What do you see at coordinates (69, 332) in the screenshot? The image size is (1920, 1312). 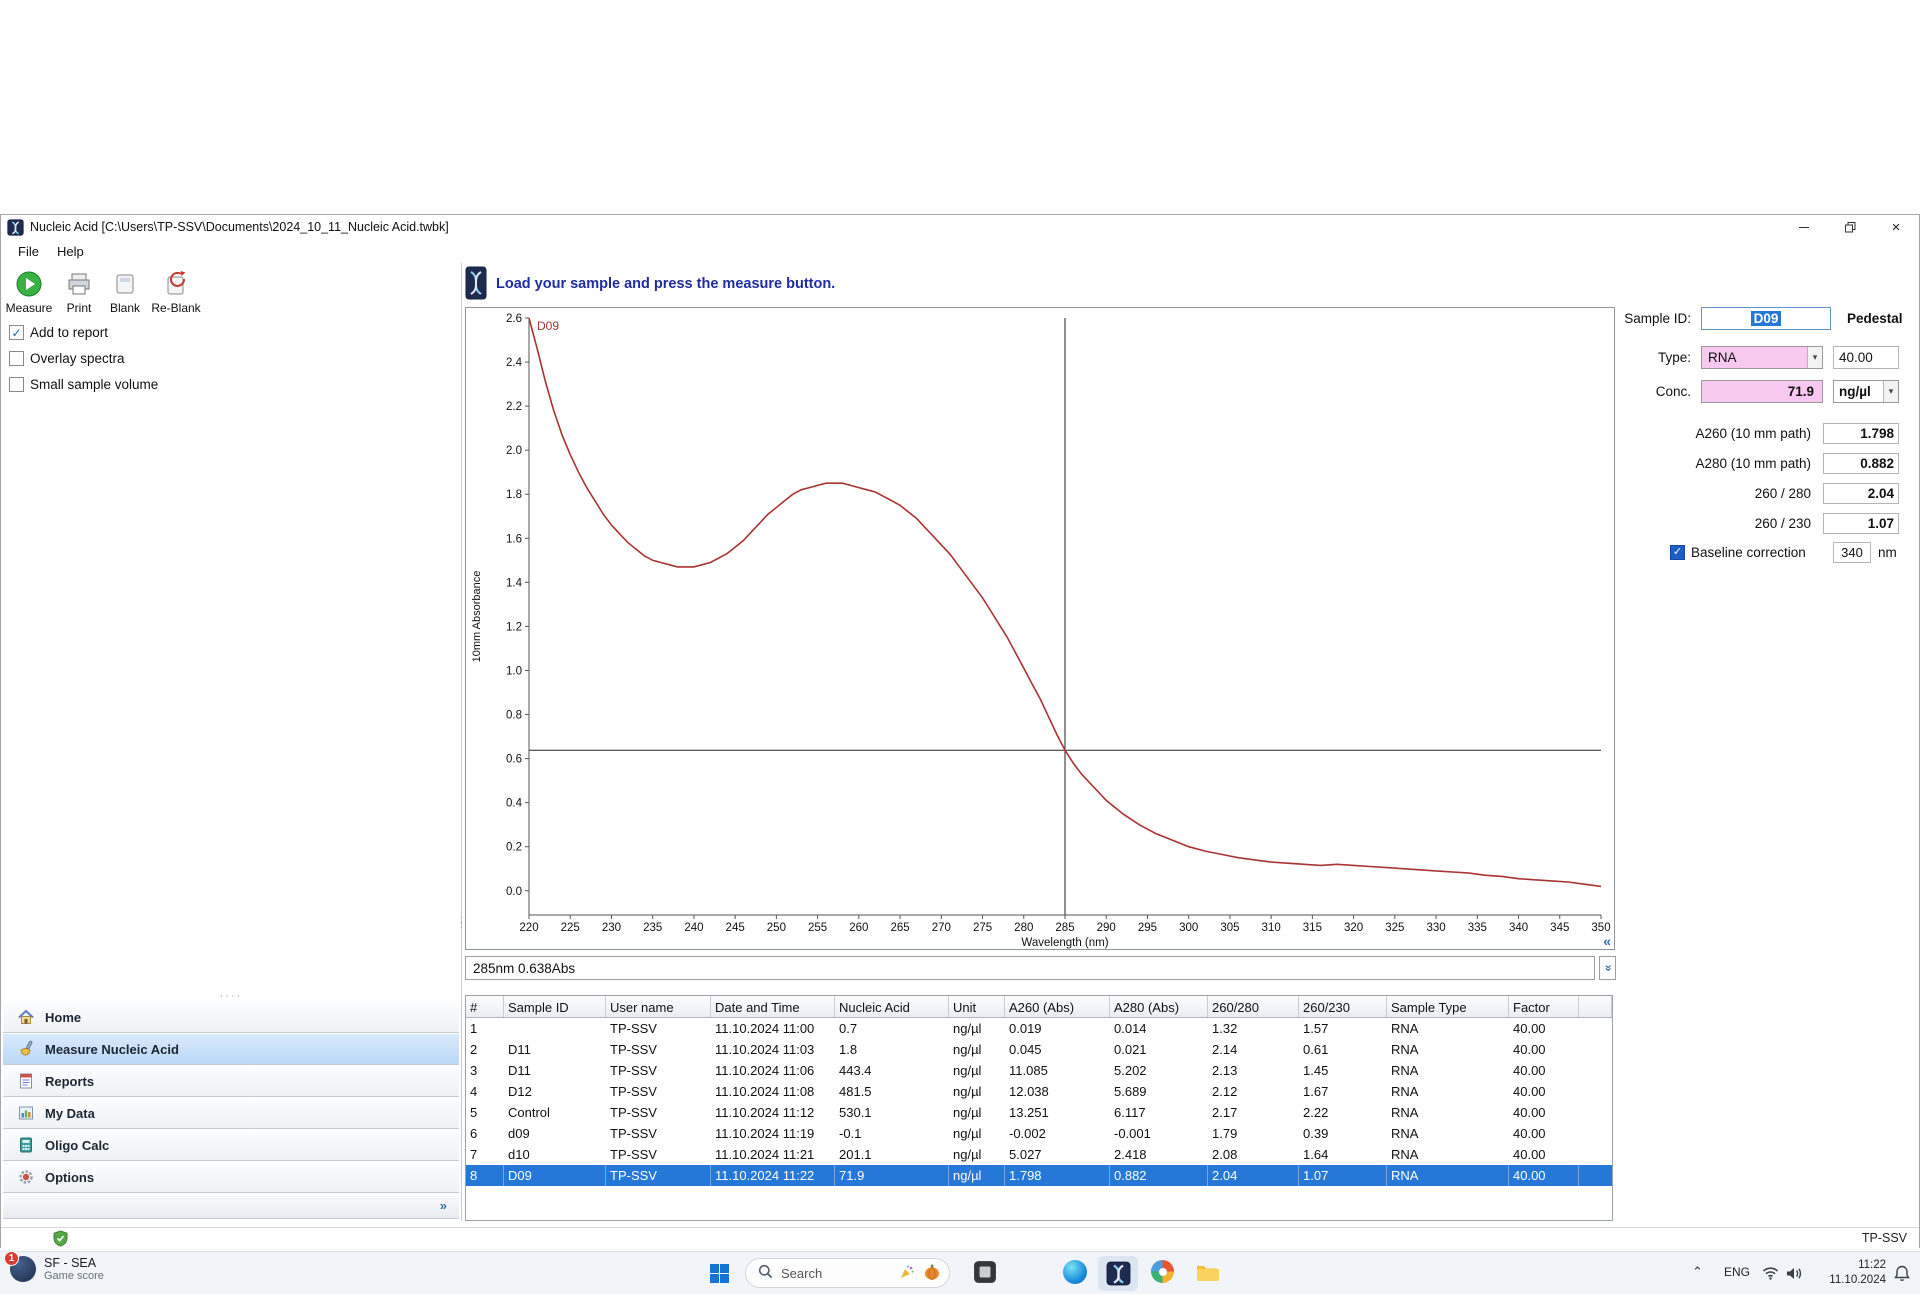 I see `checkbox-label: Add to report` at bounding box center [69, 332].